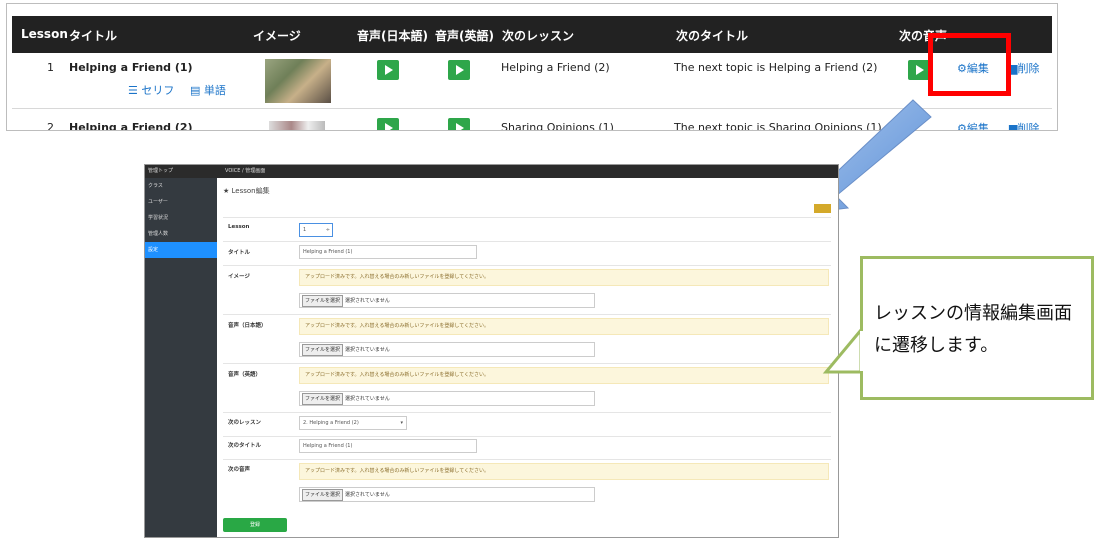 This screenshot has height=542, width=1099. What do you see at coordinates (973, 313) in the screenshot?
I see `callout-line-1: レッスンの情報編集画面` at bounding box center [973, 313].